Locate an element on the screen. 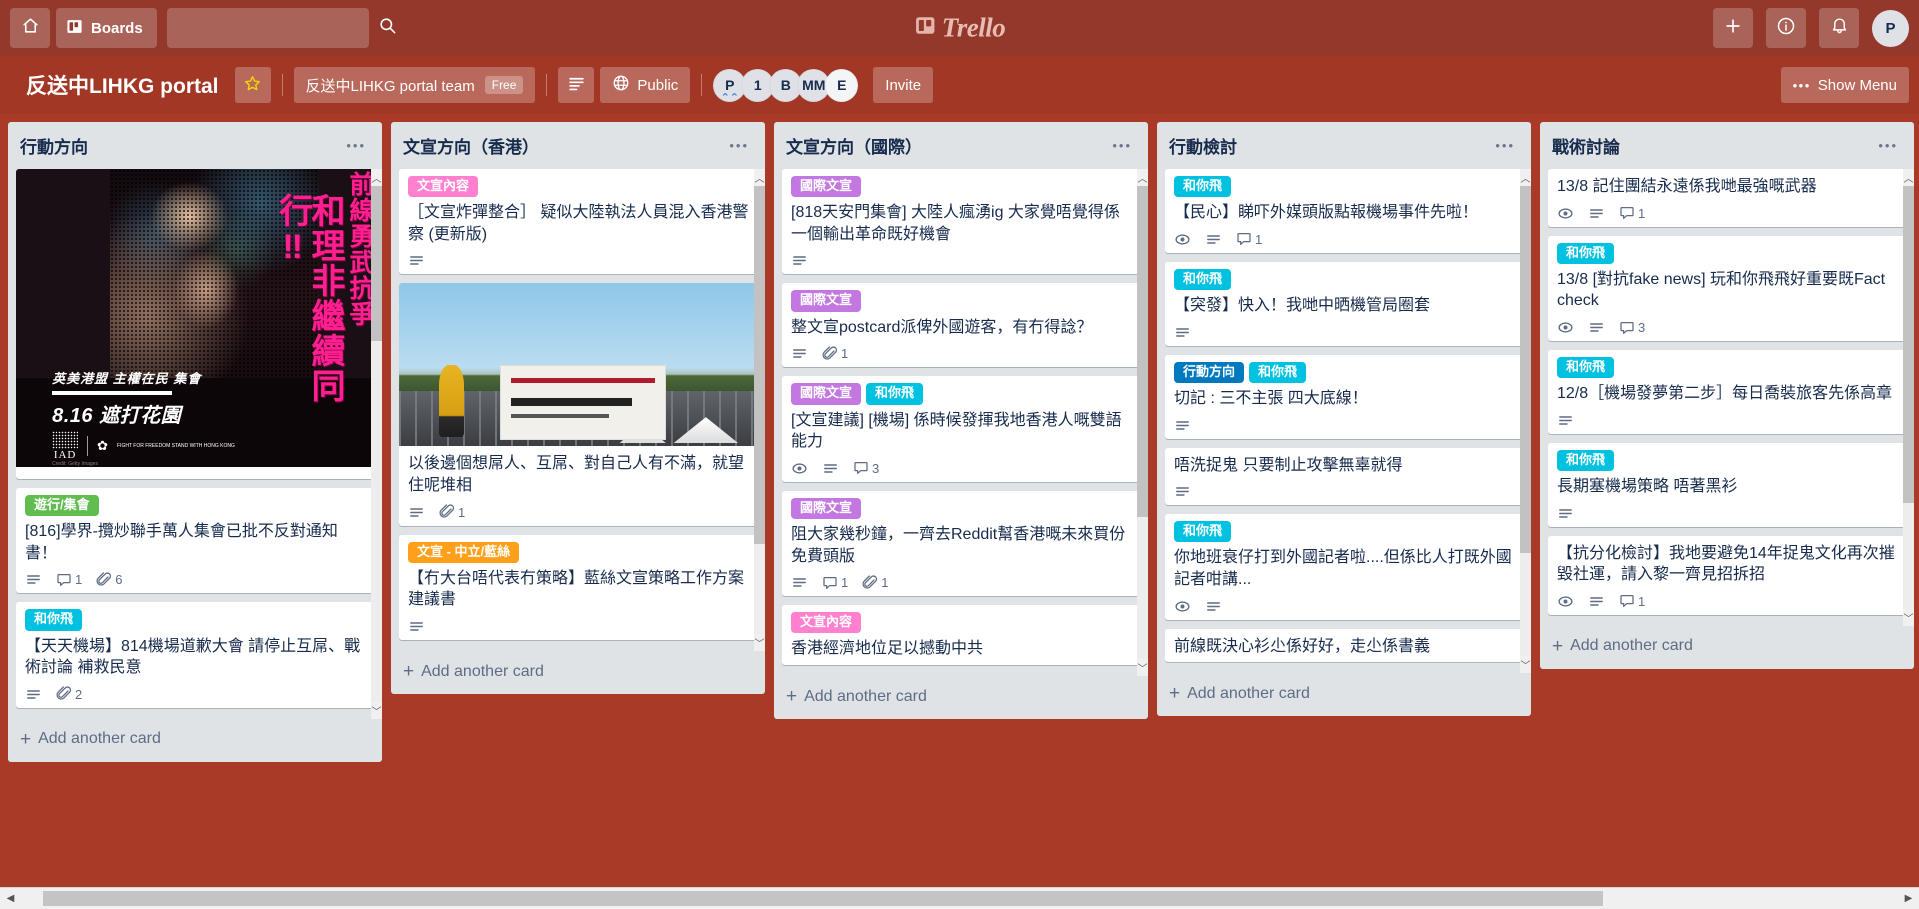  board-card: 和你飛 長期塞機場策略 唔著黑衫 is located at coordinates (1728, 484).